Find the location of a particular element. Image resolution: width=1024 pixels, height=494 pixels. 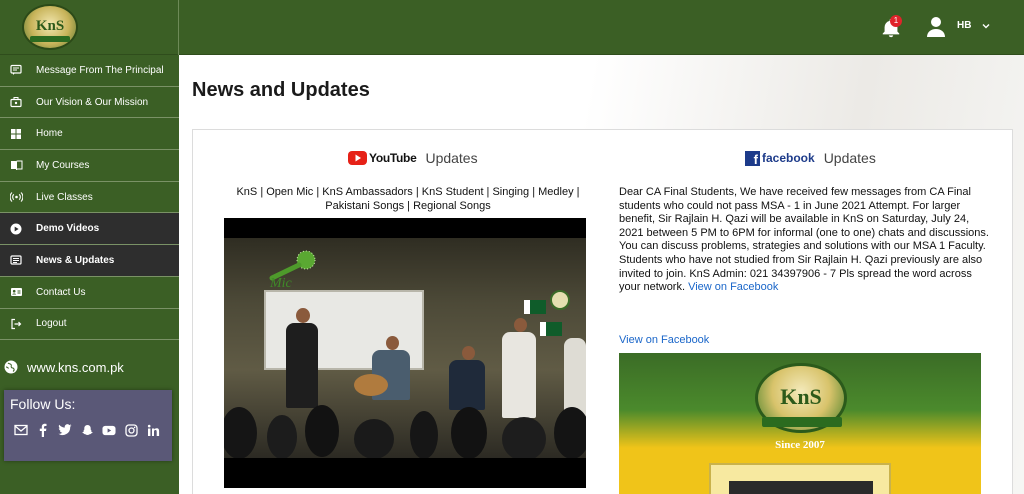

youtube-heading: YouTube Updates is located at coordinates (413, 158).